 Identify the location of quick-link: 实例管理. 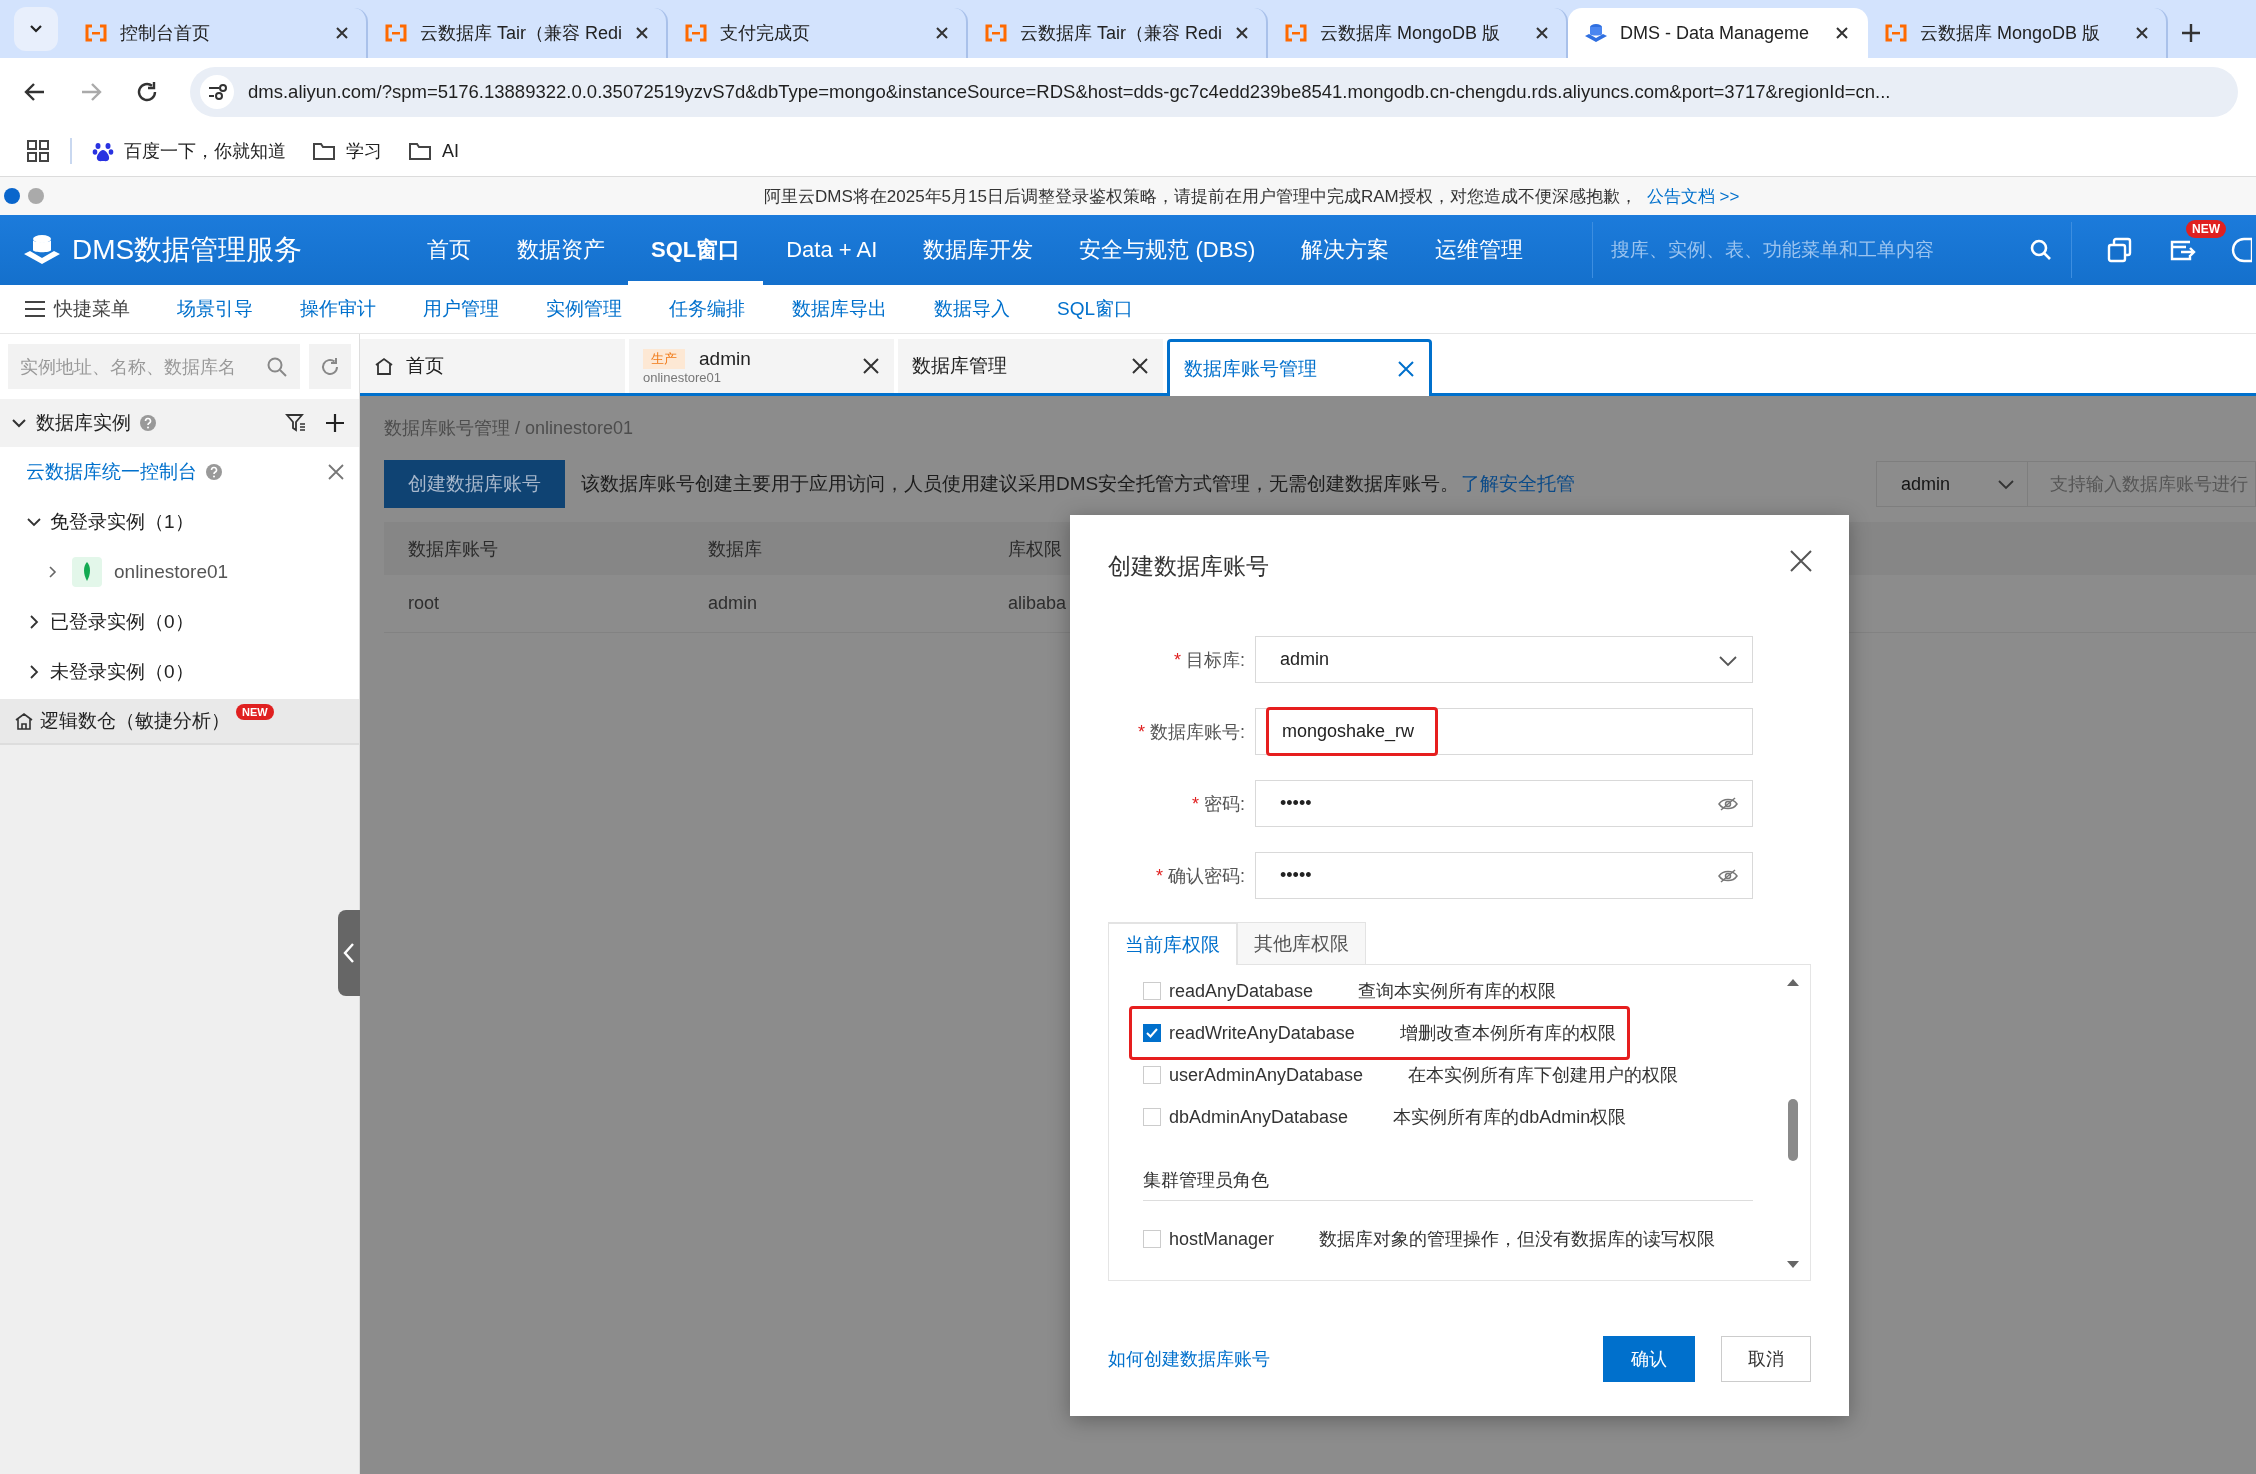
(584, 309).